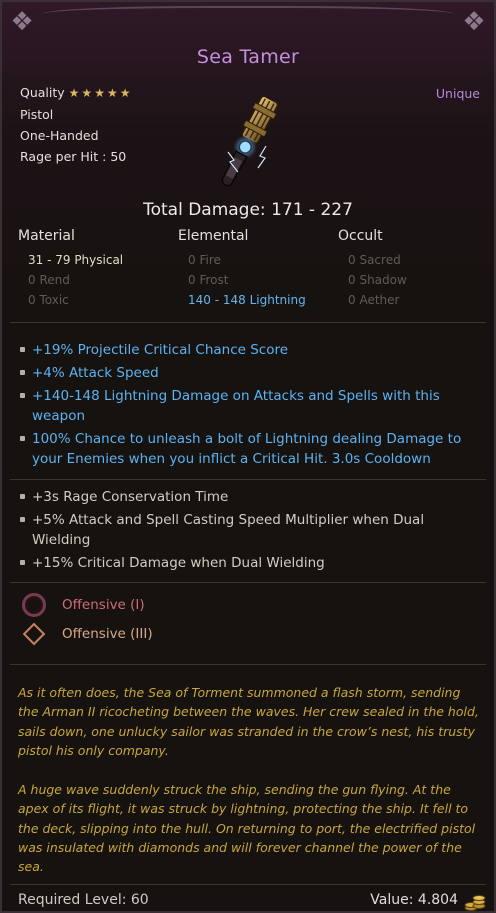  Describe the element at coordinates (46, 236) in the screenshot. I see `material-header: Material` at that location.